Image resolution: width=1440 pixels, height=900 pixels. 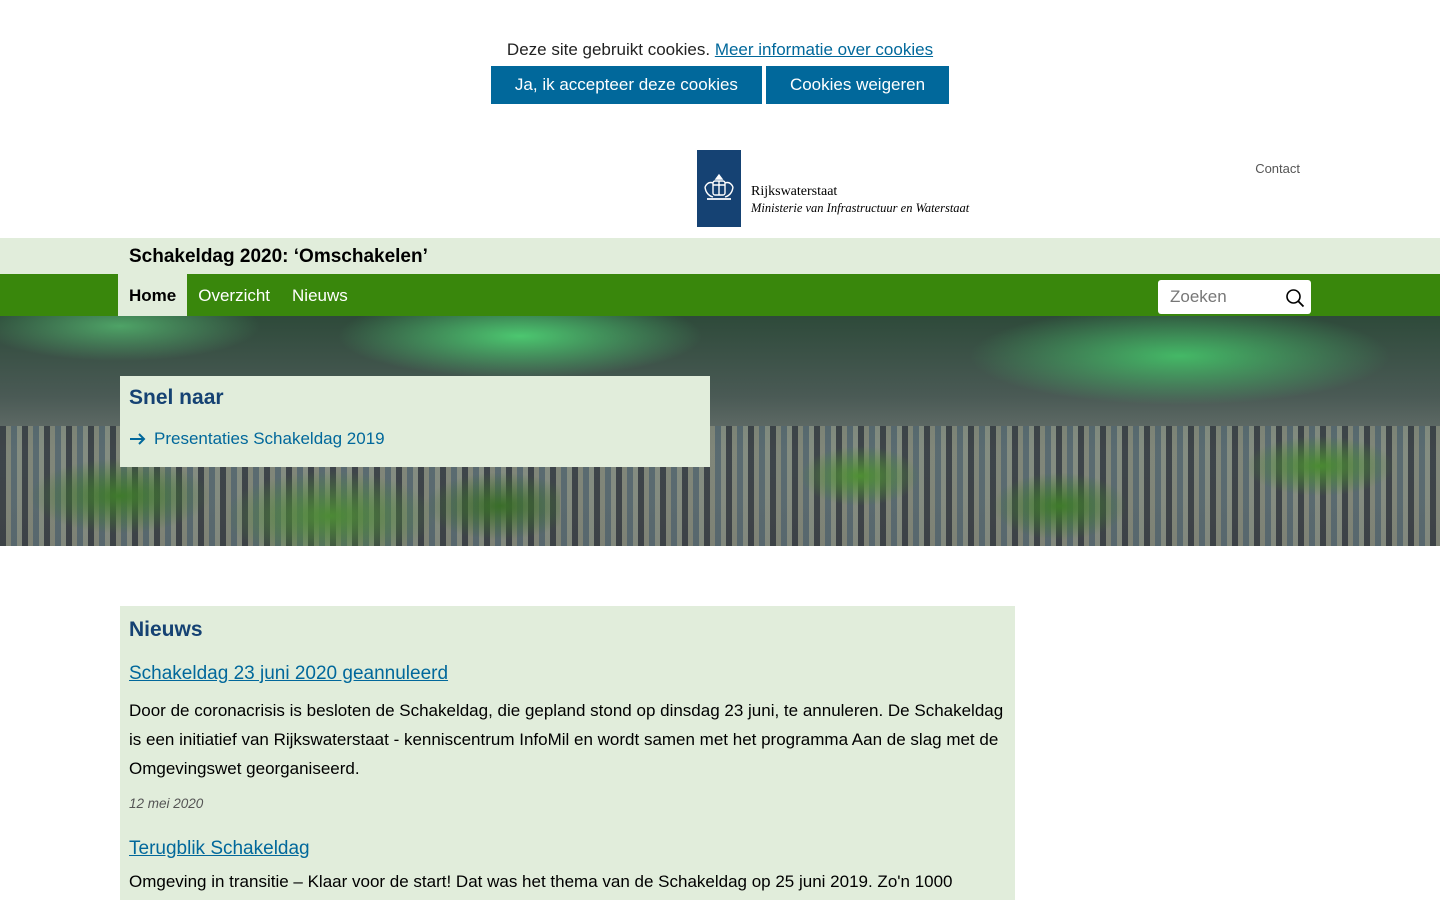 What do you see at coordinates (320, 295) in the screenshot?
I see `nav-item-nieuws: Nieuws` at bounding box center [320, 295].